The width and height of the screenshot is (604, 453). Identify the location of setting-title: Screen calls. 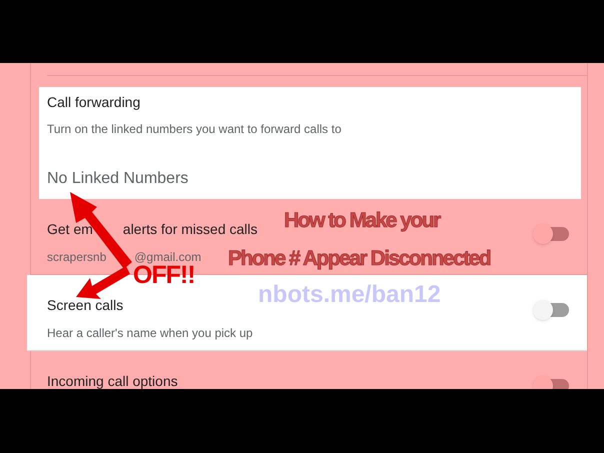
(85, 305).